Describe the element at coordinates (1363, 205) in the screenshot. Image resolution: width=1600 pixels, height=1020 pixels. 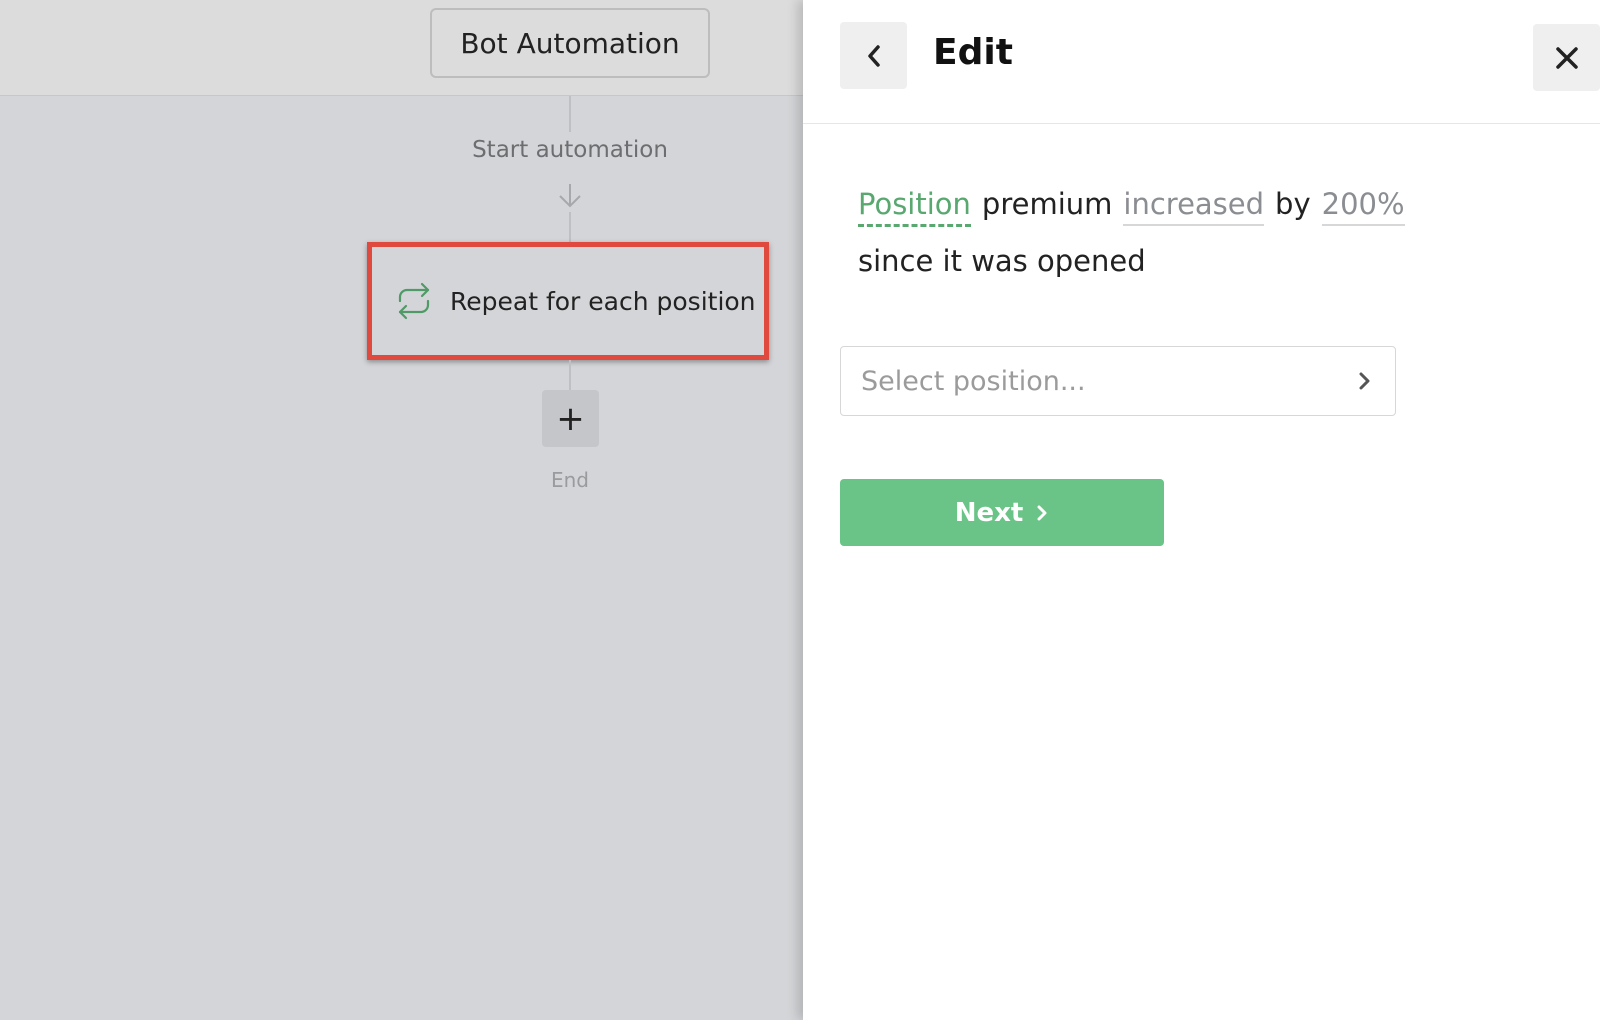
I see `amount-token: 200%` at that location.